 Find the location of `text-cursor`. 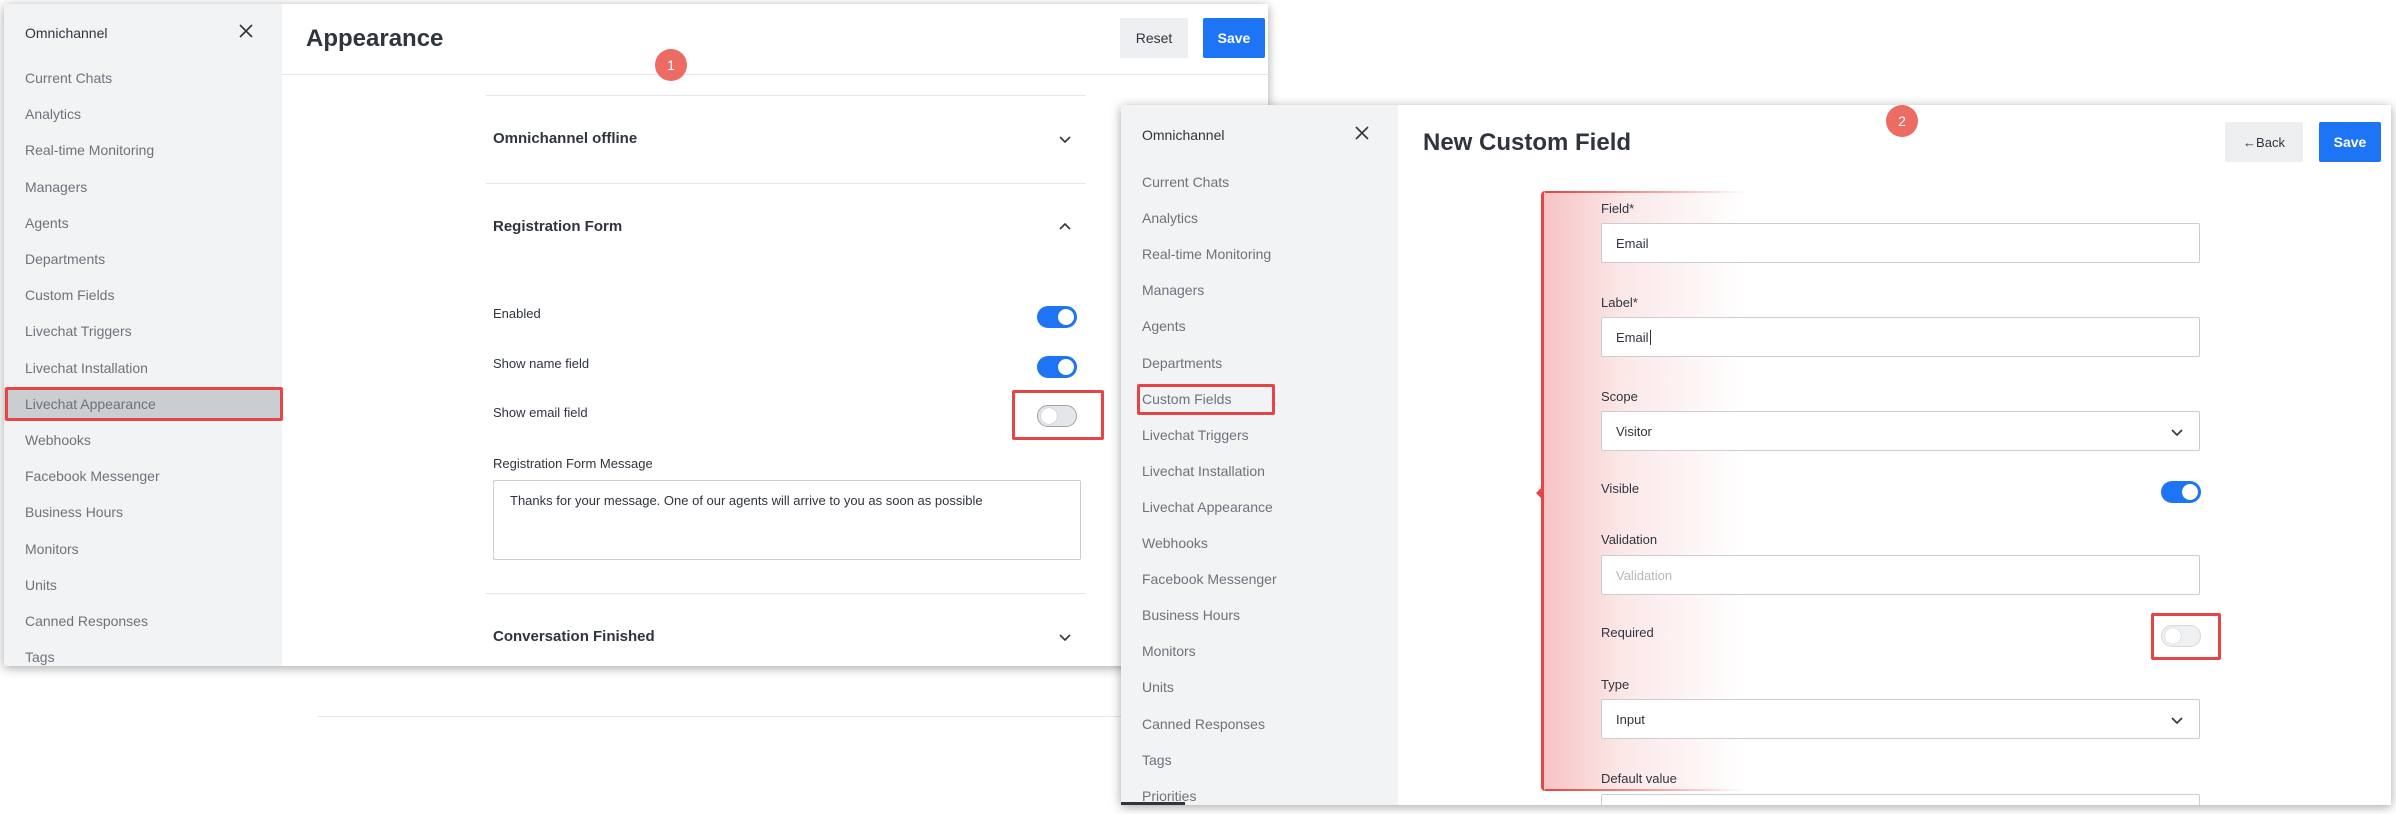

text-cursor is located at coordinates (1650, 337).